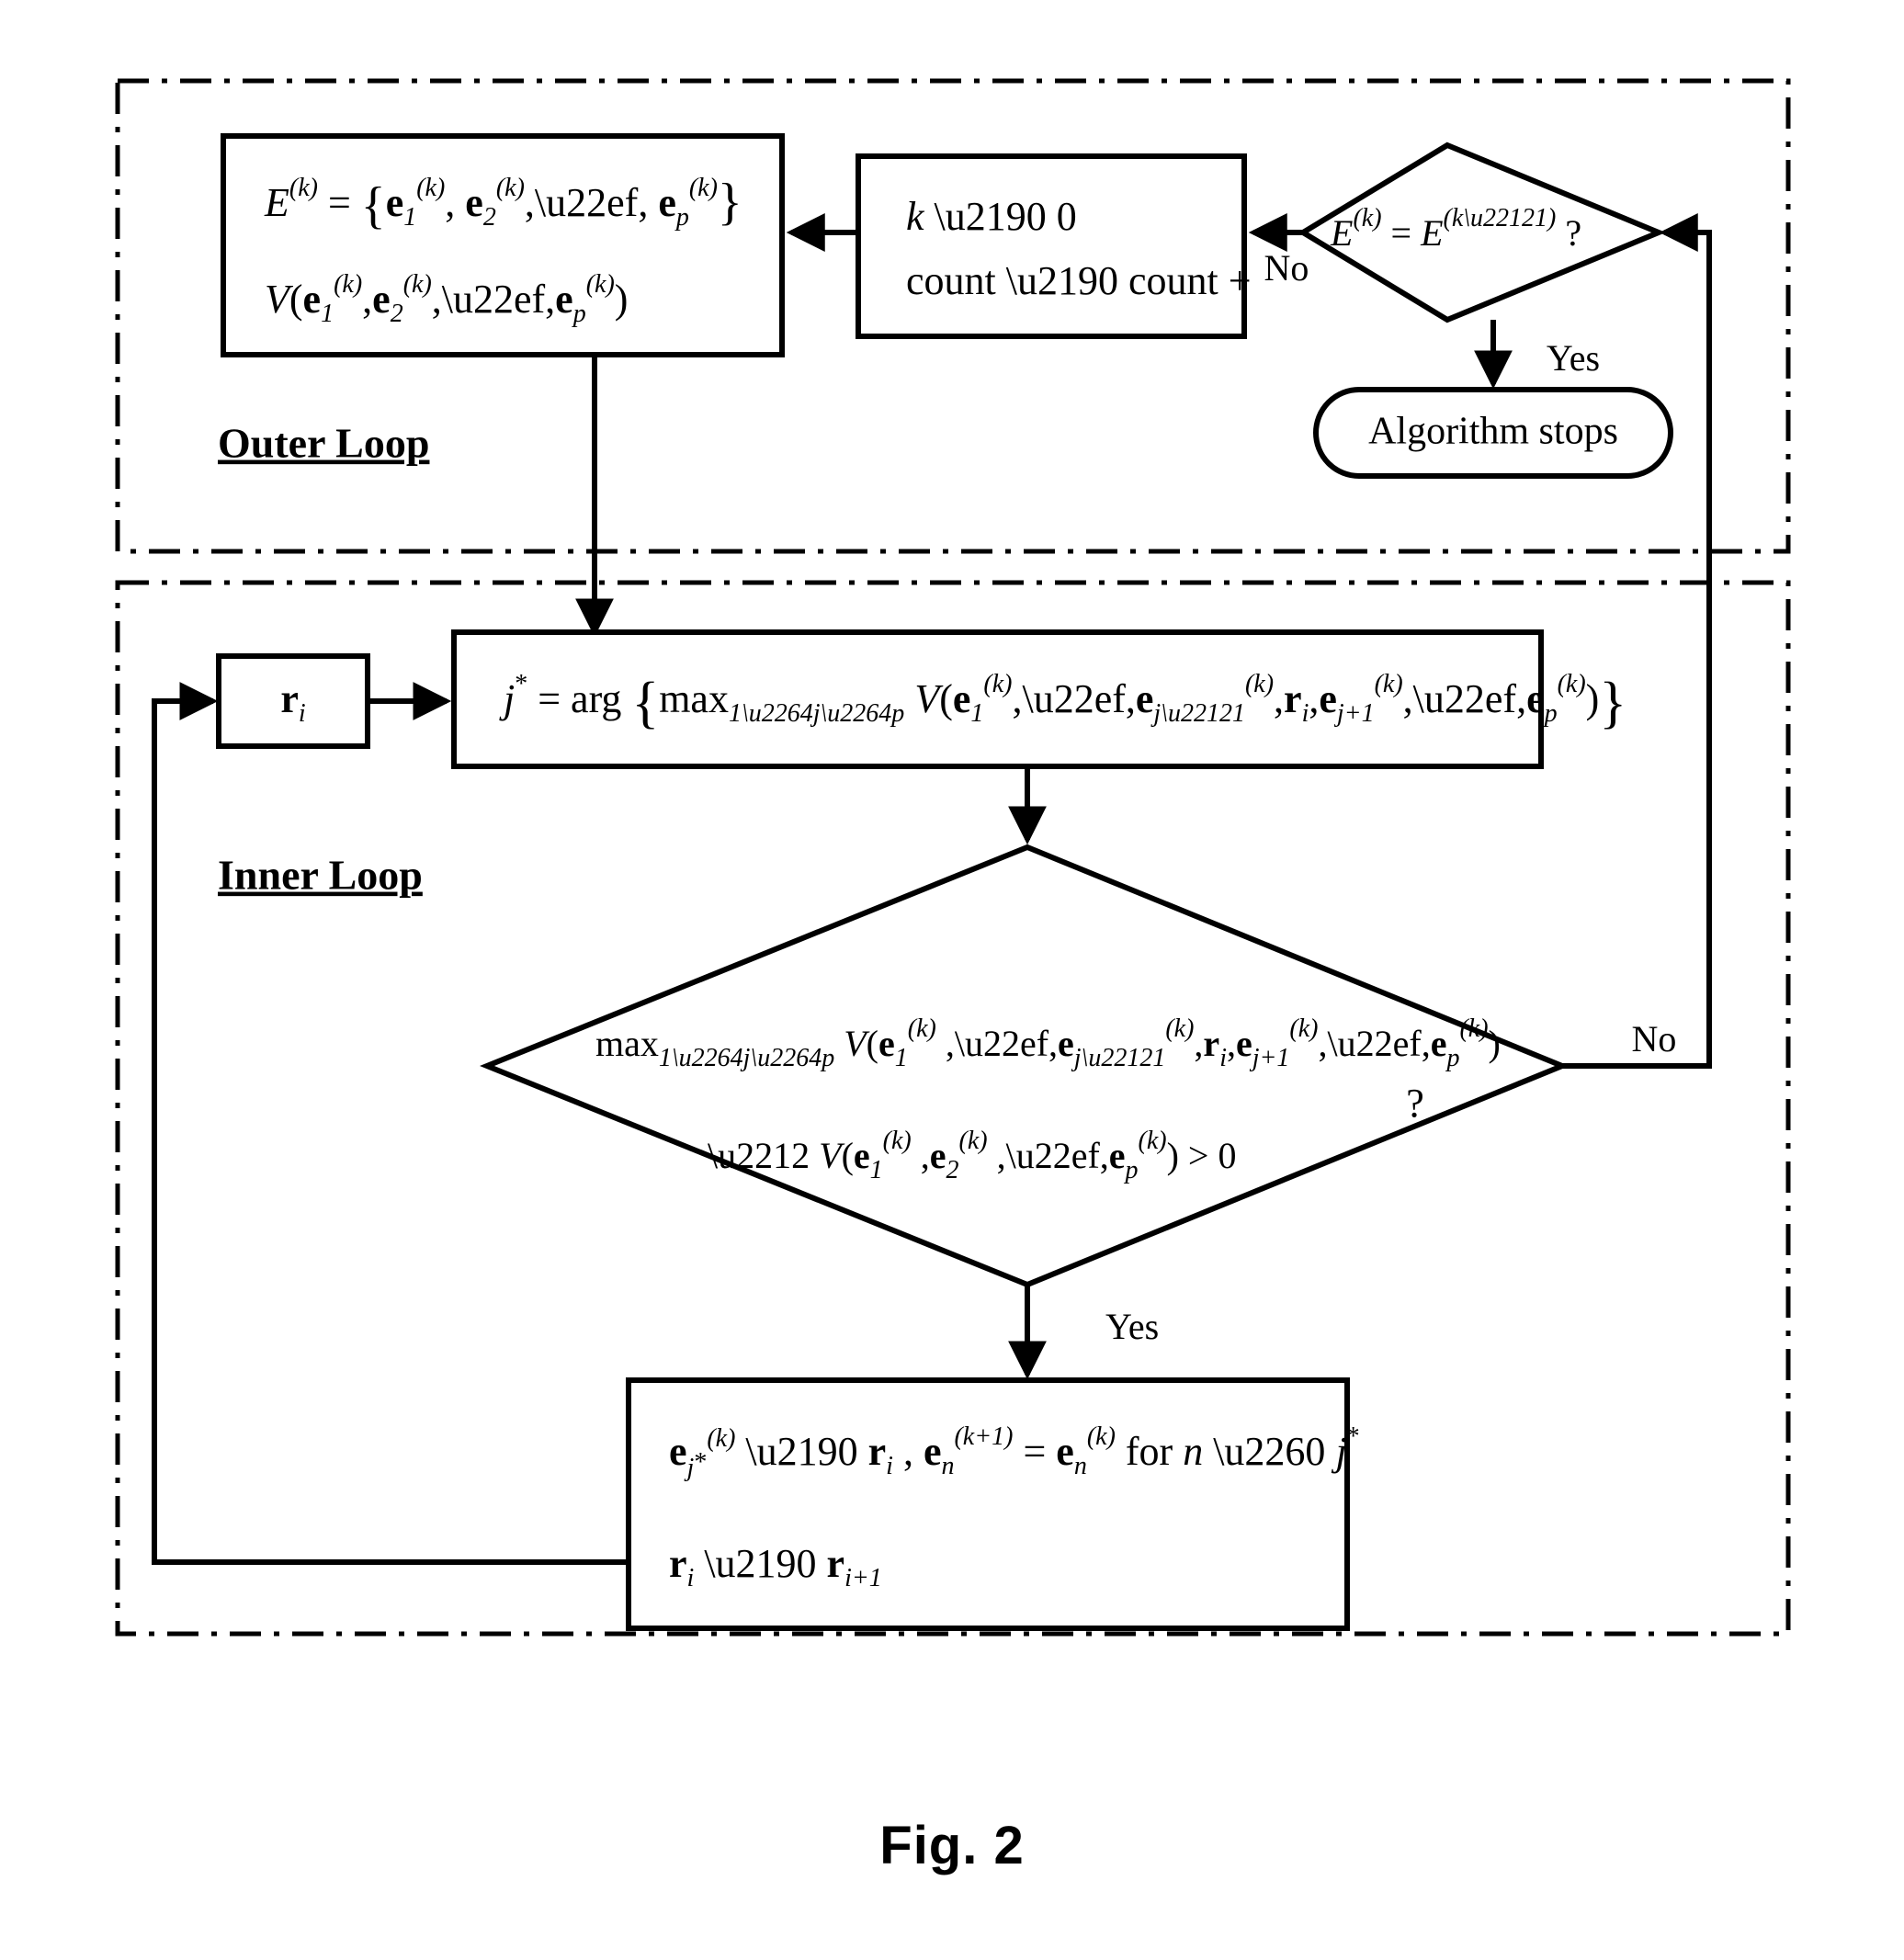 This screenshot has width=1904, height=1960. What do you see at coordinates (988, 1504) in the screenshot?
I see `inner-update-box` at bounding box center [988, 1504].